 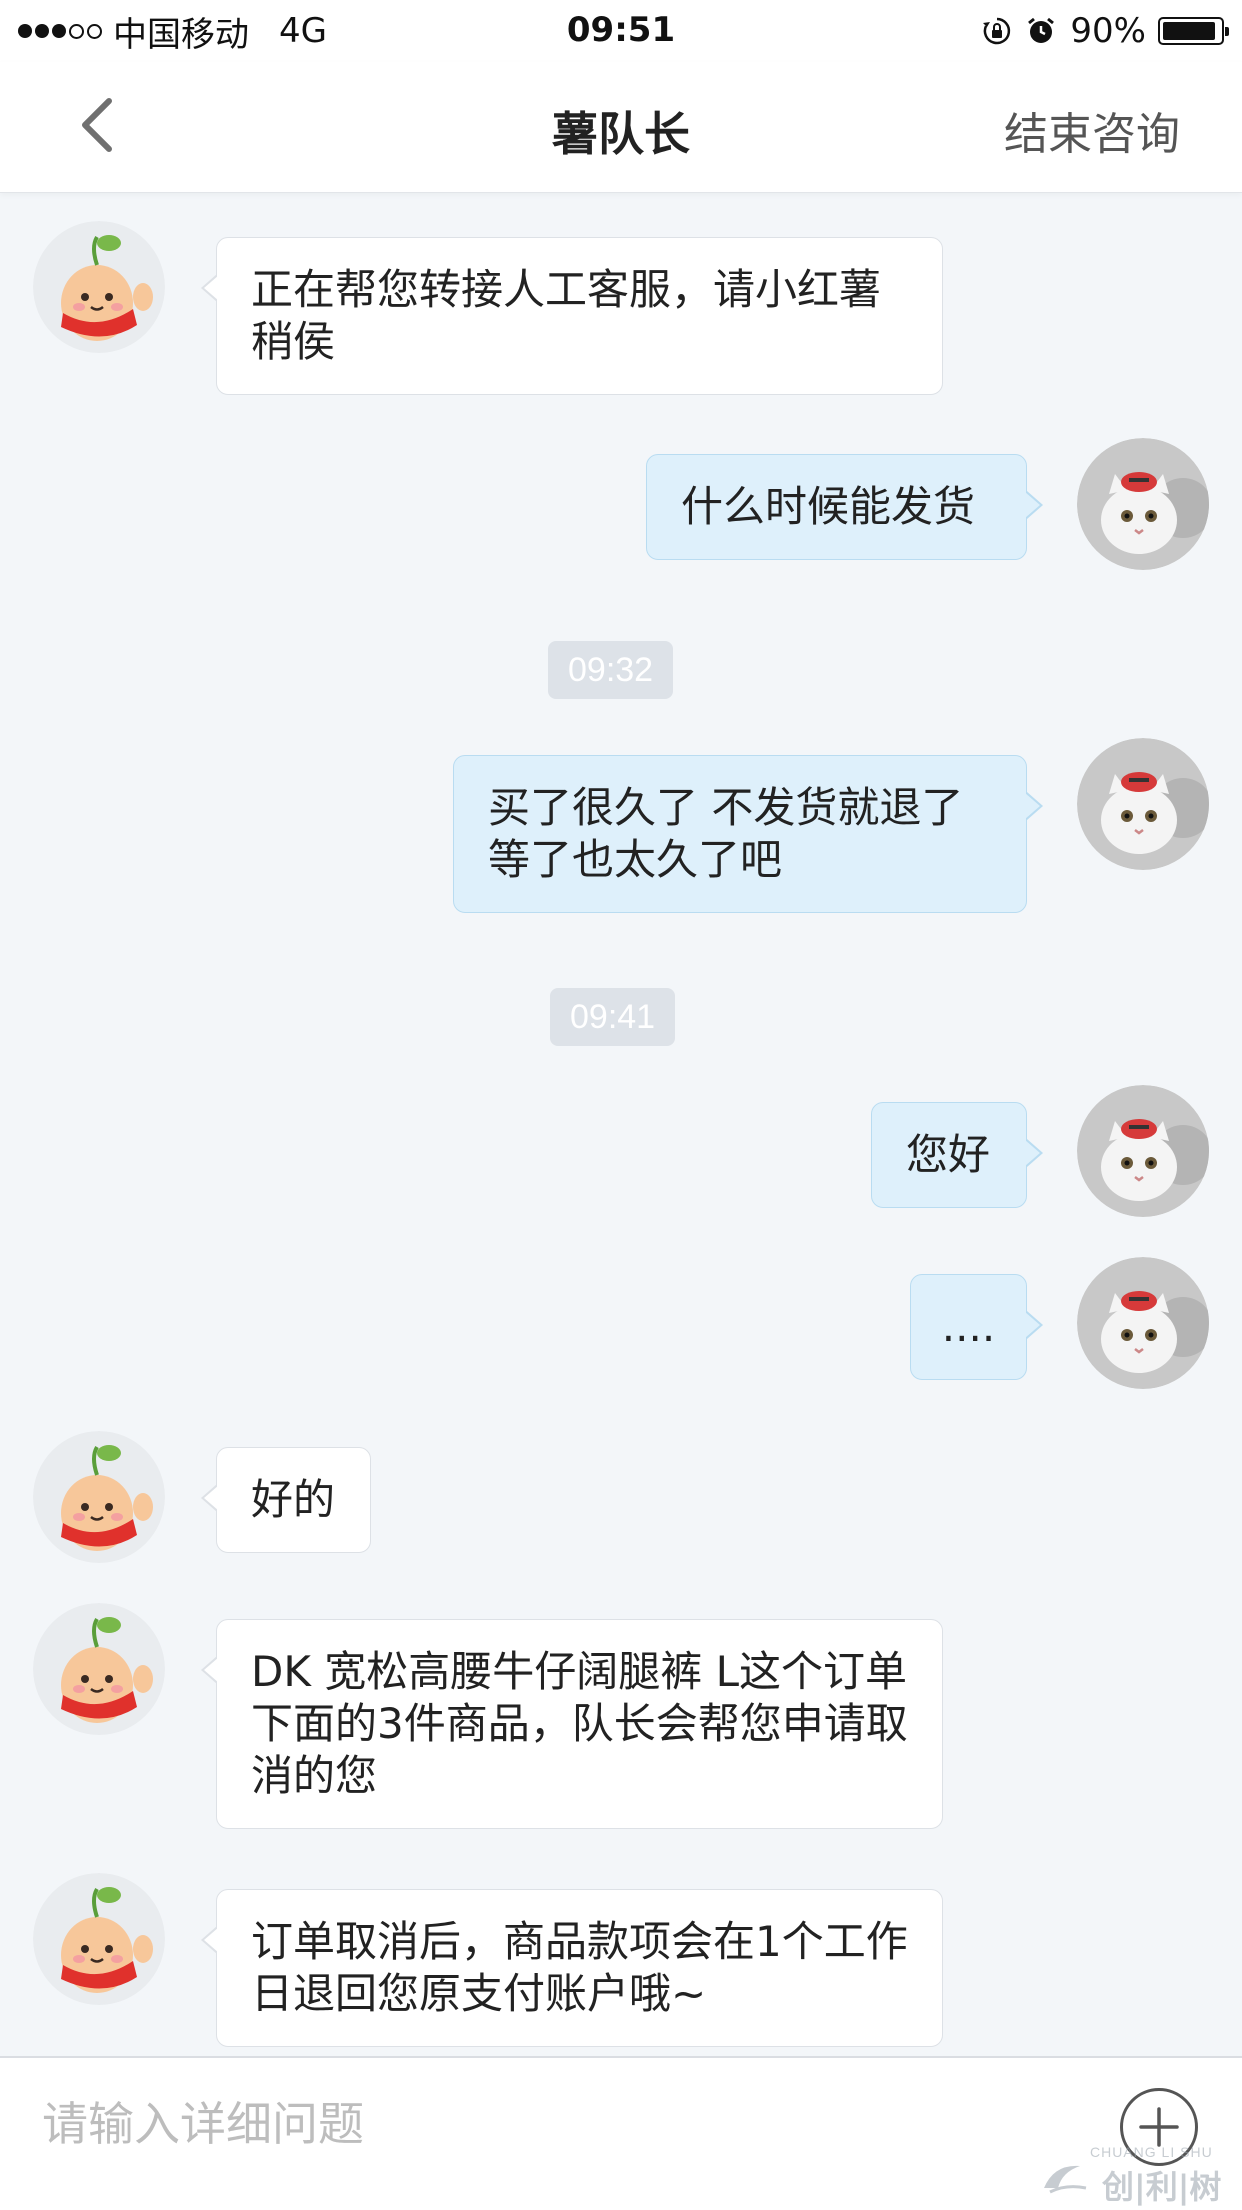 What do you see at coordinates (1193, 31) in the screenshot?
I see `battery-icon` at bounding box center [1193, 31].